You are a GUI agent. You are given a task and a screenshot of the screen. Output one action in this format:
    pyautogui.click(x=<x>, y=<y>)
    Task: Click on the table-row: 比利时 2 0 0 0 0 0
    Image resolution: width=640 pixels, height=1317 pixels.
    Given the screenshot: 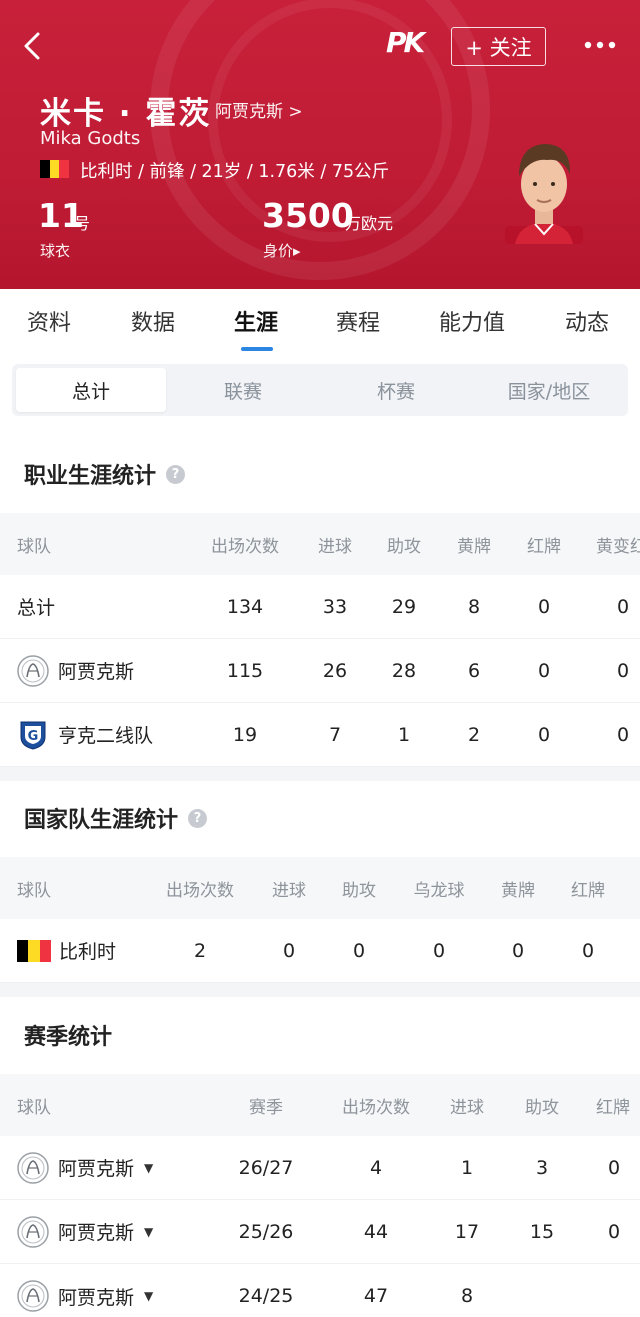 What is the action you would take?
    pyautogui.click(x=320, y=951)
    